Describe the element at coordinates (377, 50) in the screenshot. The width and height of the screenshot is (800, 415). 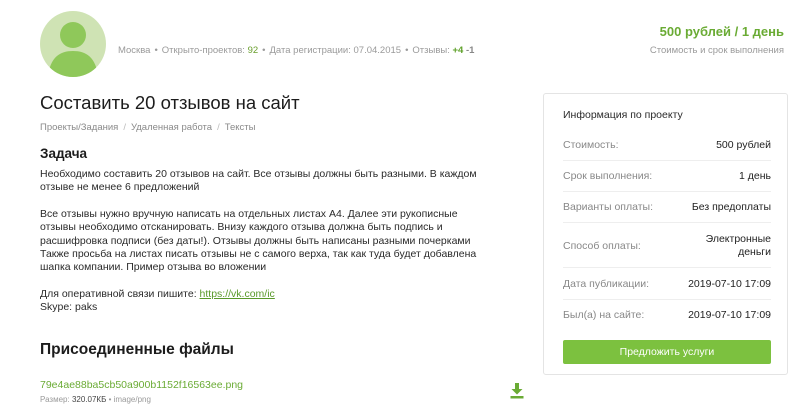
I see `registered-date: 07.04.2015` at that location.